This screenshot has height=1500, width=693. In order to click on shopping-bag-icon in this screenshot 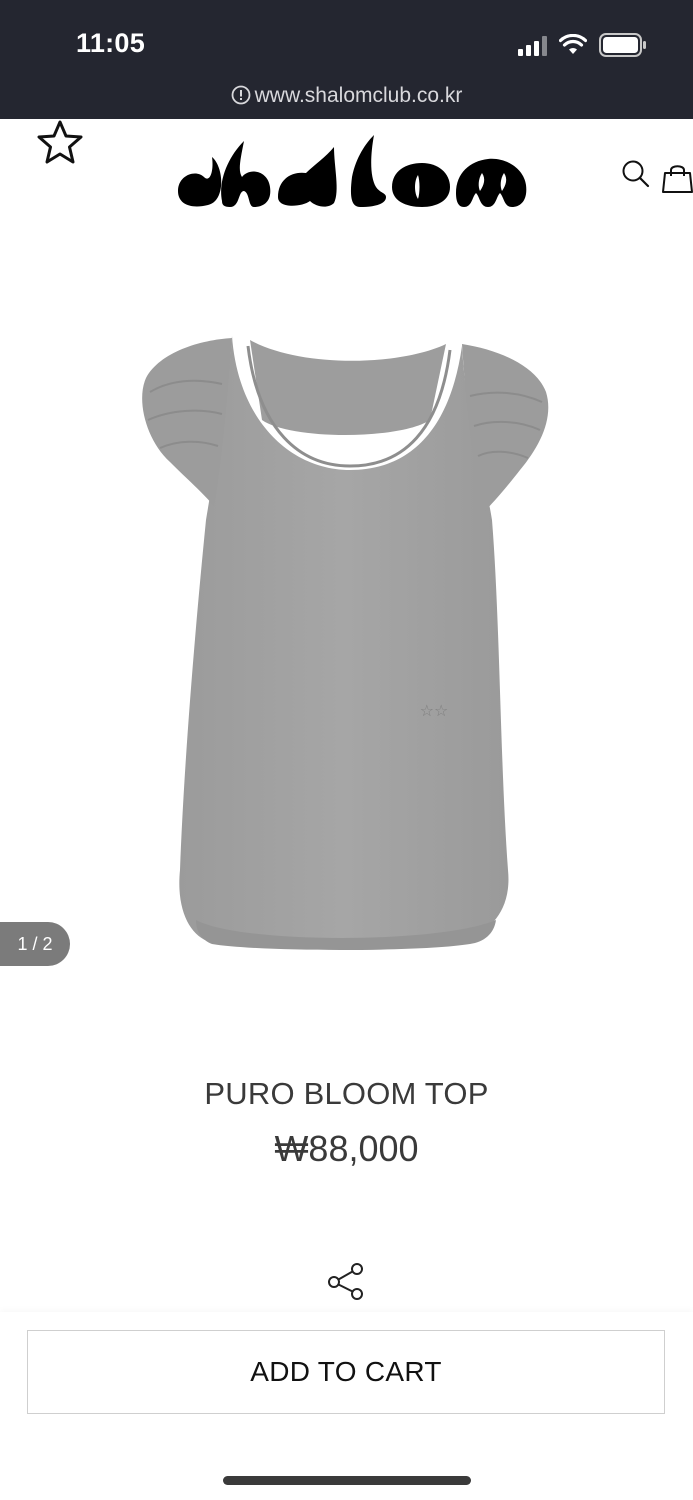, I will do `click(677, 178)`.